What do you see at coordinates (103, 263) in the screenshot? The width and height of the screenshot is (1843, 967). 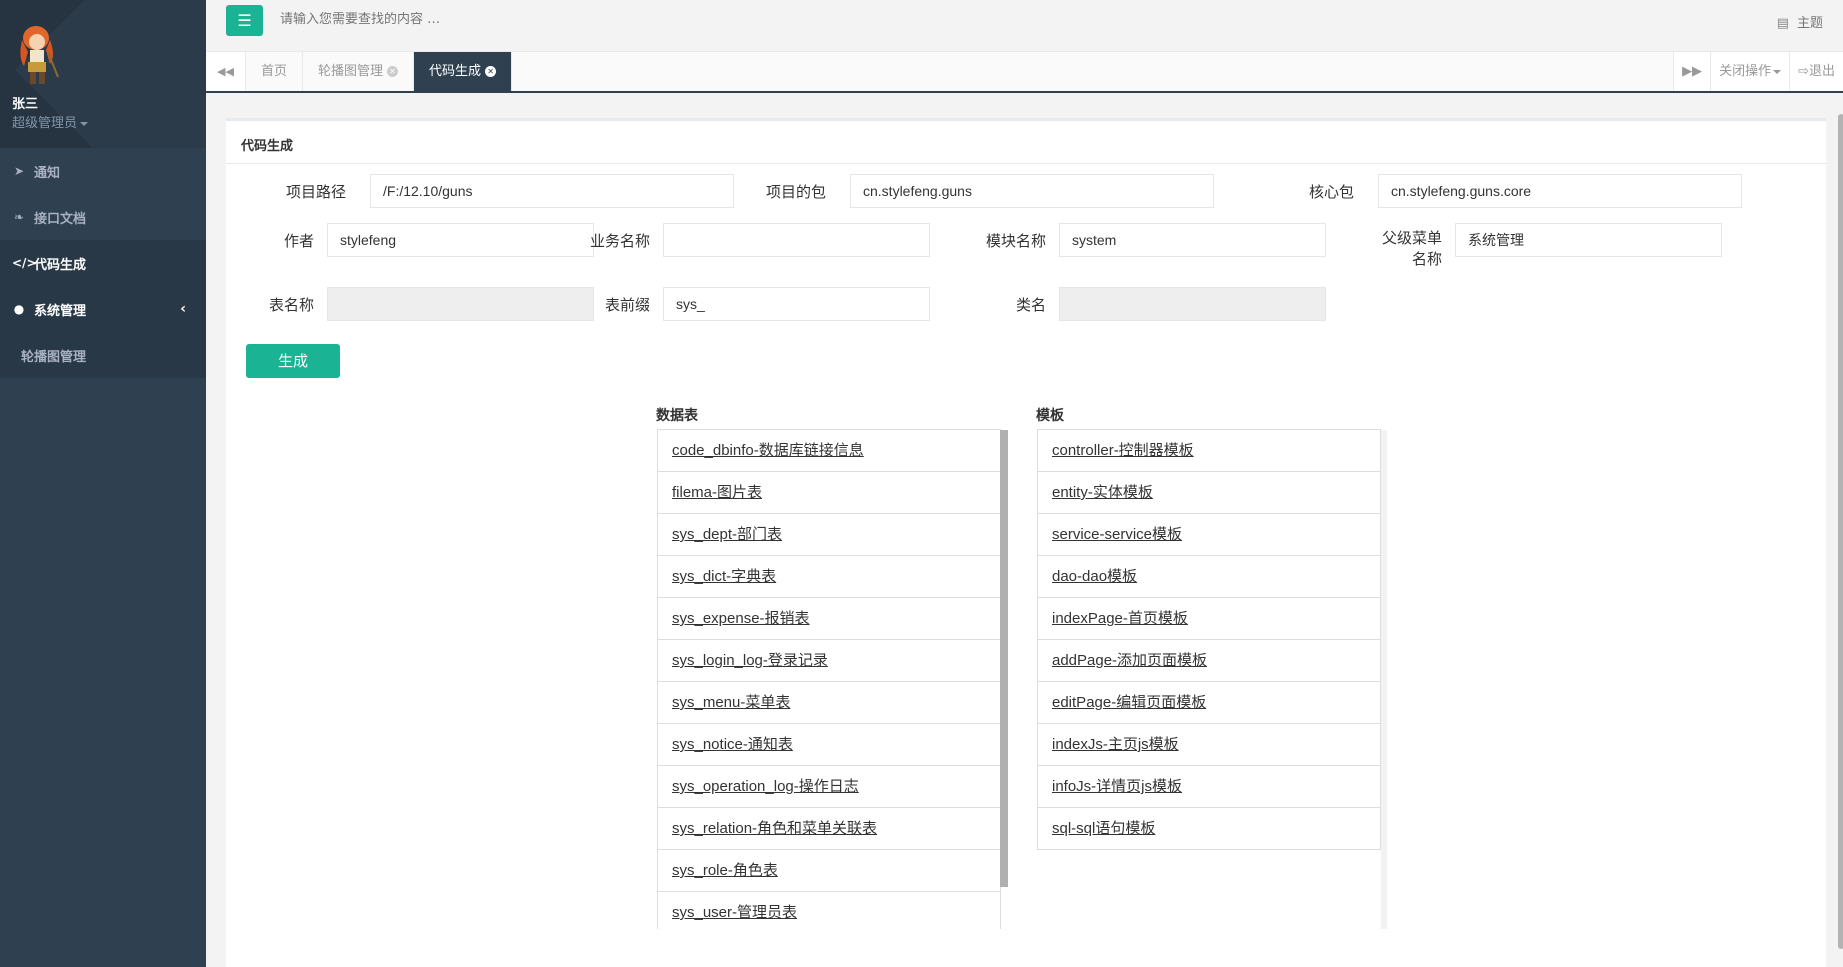 I see `sidebar-item-code-gen: </> 代码生成` at bounding box center [103, 263].